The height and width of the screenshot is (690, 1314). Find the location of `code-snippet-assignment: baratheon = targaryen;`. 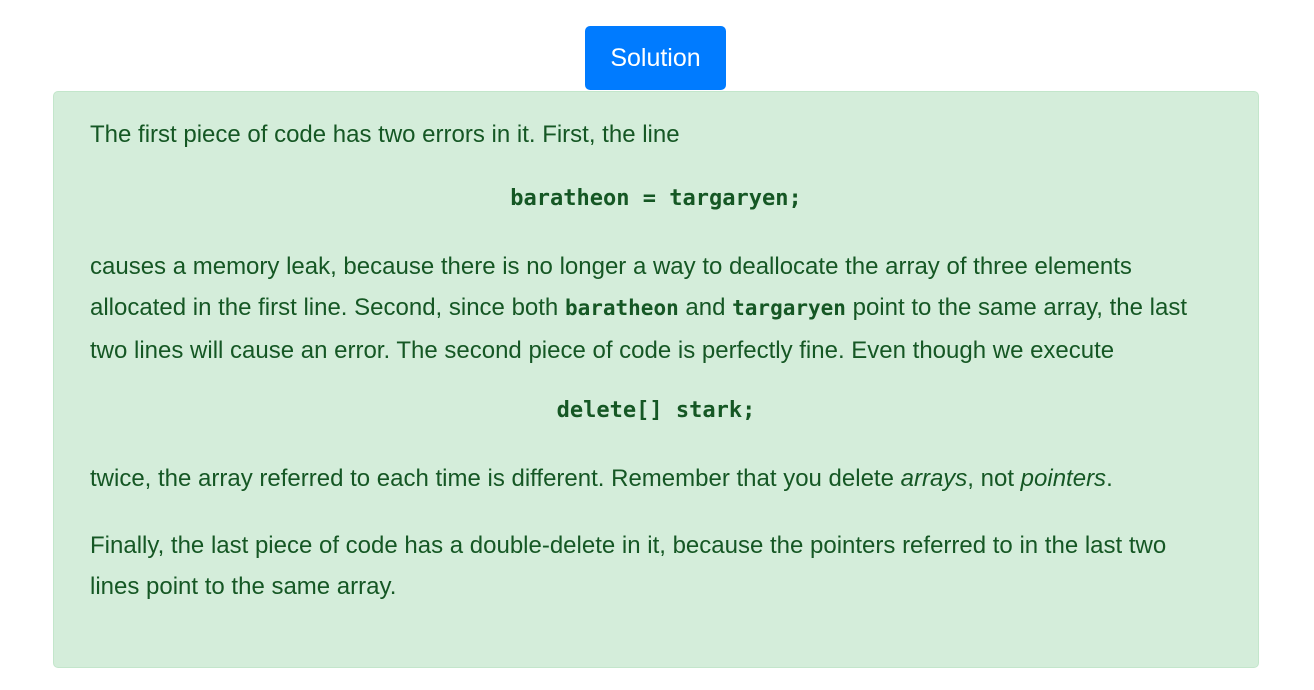

code-snippet-assignment: baratheon = targaryen; is located at coordinates (656, 198).